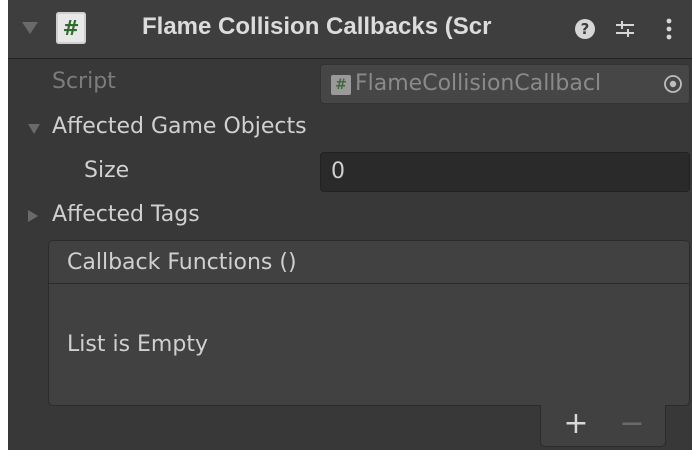  I want to click on script-value: FlameCollisionCallbacl, so click(478, 83).